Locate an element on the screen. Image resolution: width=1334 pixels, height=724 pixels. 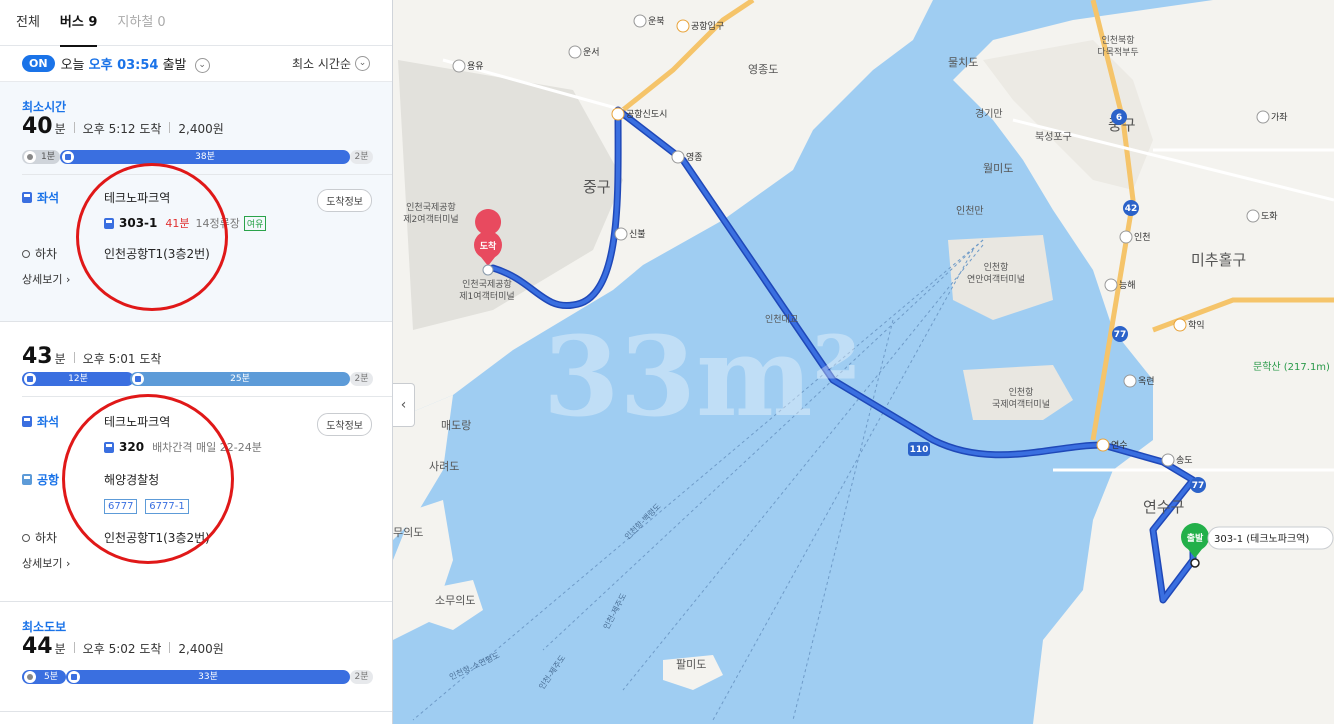
sort-dropdown: 최소 시간순 ⌄ is located at coordinates (331, 63).